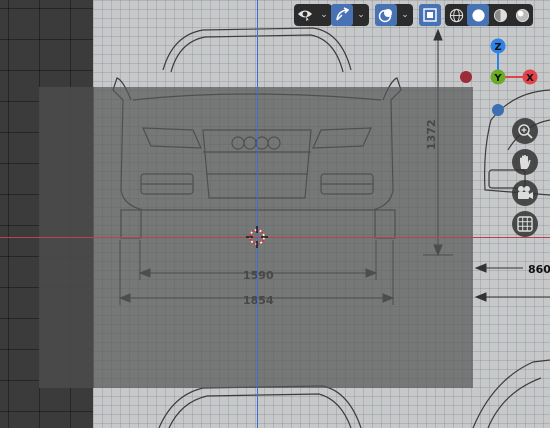 This screenshot has width=550, height=428. What do you see at coordinates (522, 15) in the screenshot?
I see `rendered-sphere-icon` at bounding box center [522, 15].